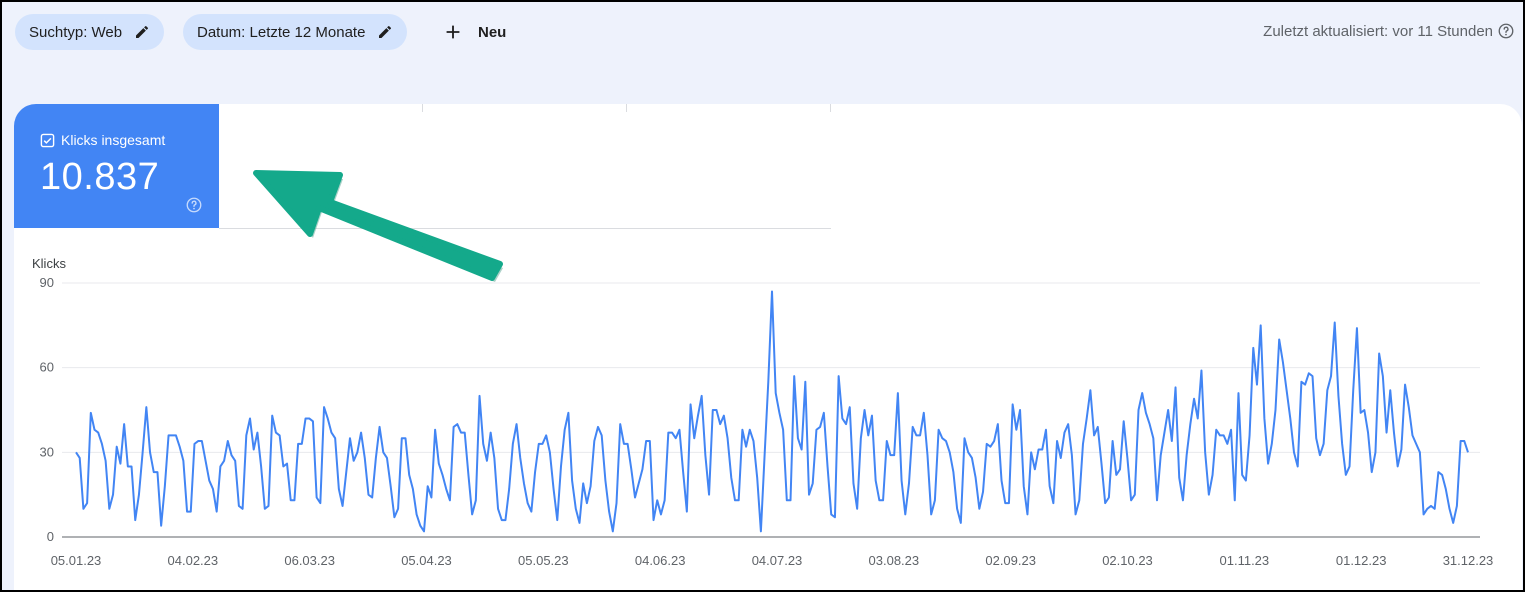 Image resolution: width=1525 pixels, height=592 pixels. What do you see at coordinates (309, 560) in the screenshot?
I see `x-tick-label: 06.03.23` at bounding box center [309, 560].